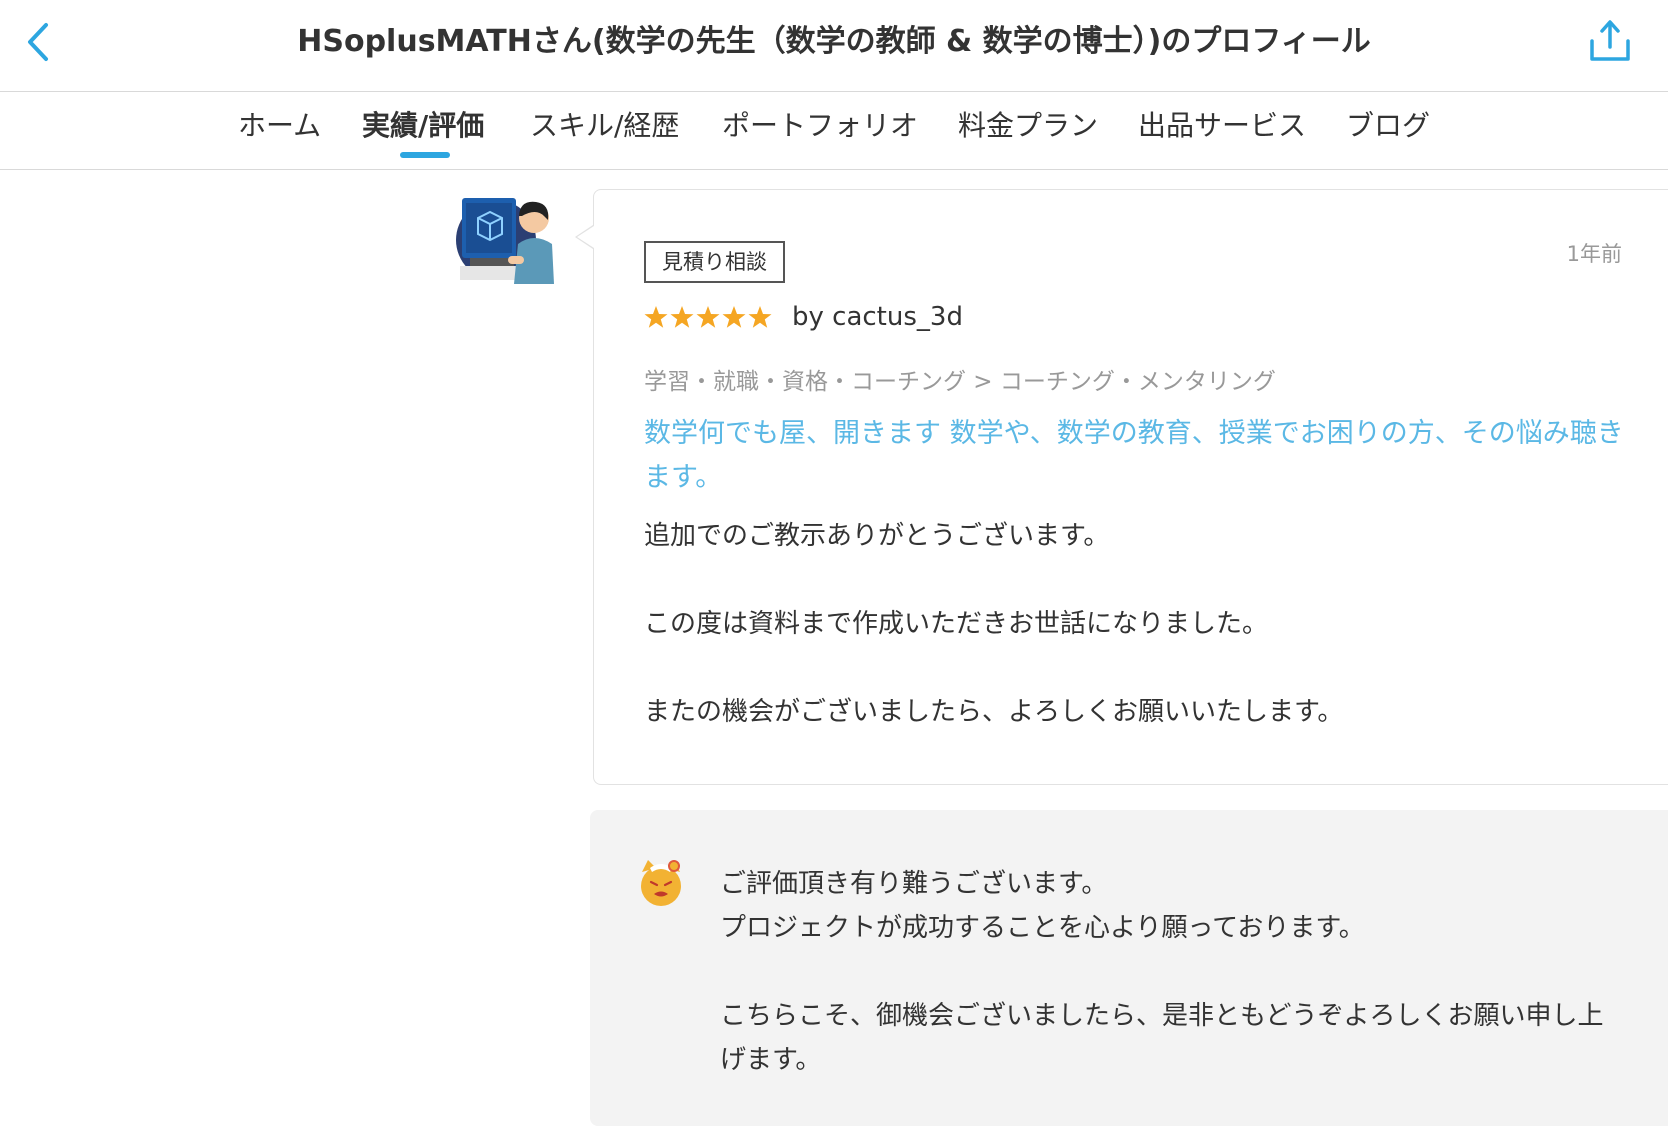 Image resolution: width=1668 pixels, height=1132 pixels. I want to click on rating-stars, so click(708, 317).